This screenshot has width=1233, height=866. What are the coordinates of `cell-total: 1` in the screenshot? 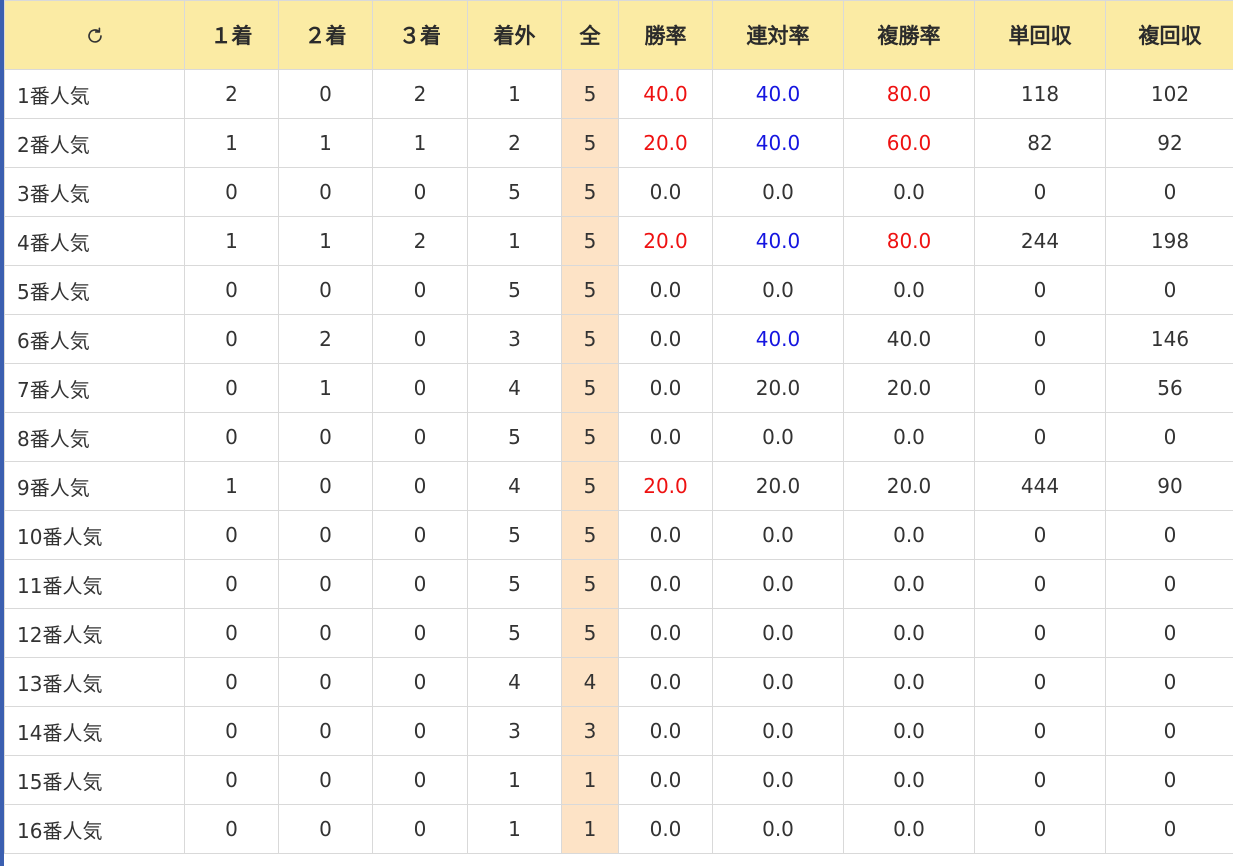 It's located at (590, 829).